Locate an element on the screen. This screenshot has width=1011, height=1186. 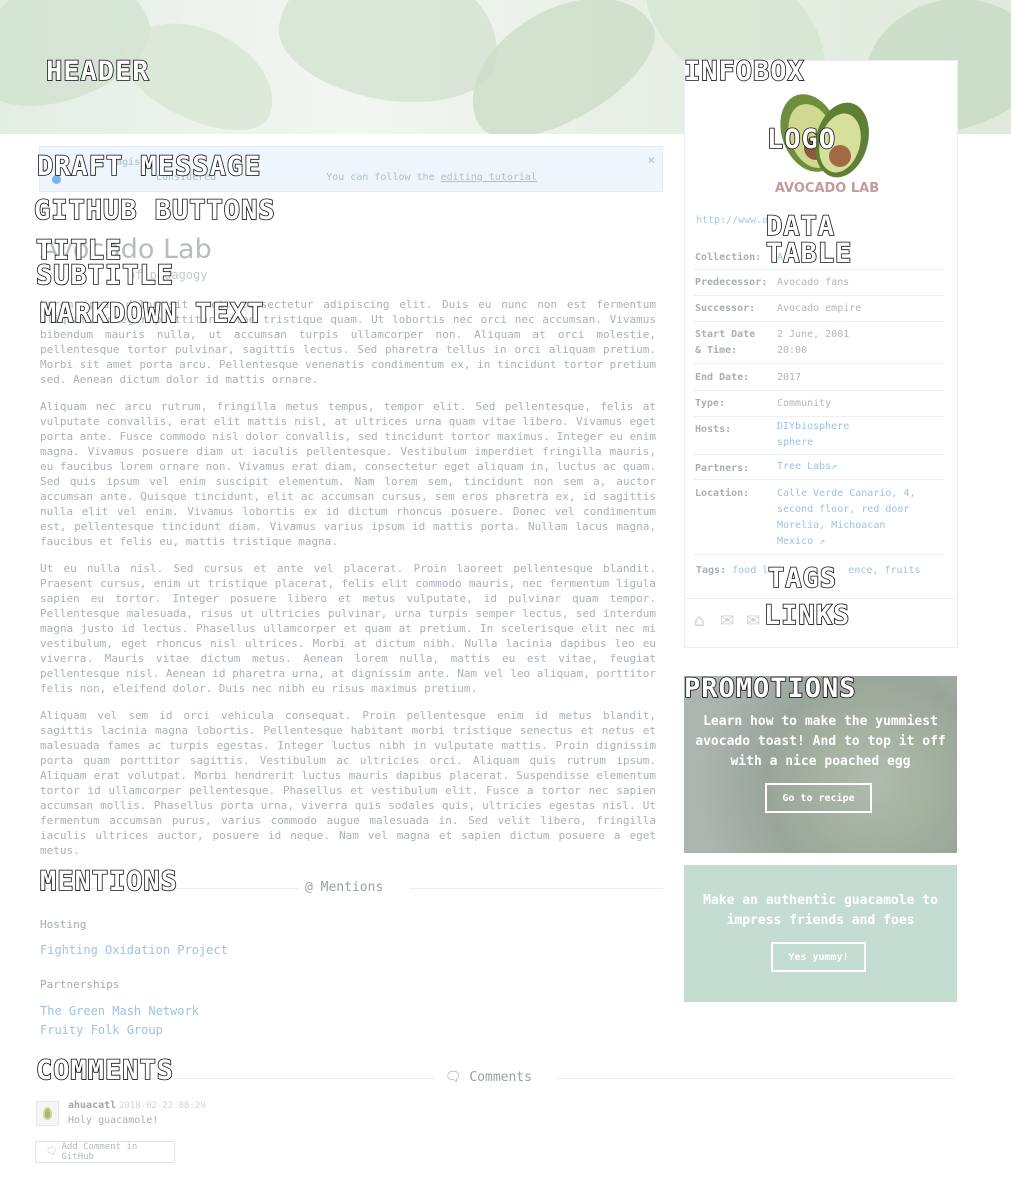
logo-text: AVOCADO LAB is located at coordinates (827, 188).